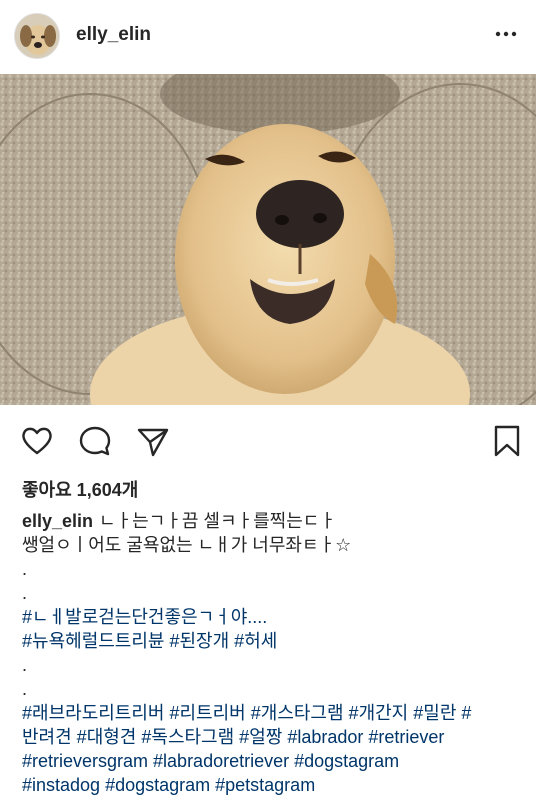 The image size is (536, 802). I want to click on caption-text: ㄴㅏ는ㄱㅏ끔 셀ㅋㅏ를찍는ㄷㅏ, so click(217, 521).